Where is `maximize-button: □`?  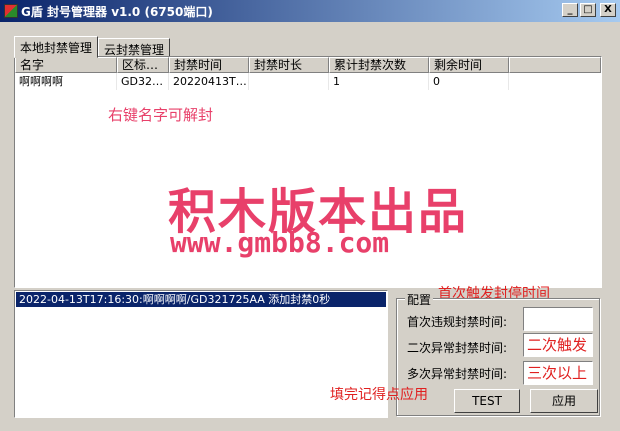 maximize-button: □ is located at coordinates (588, 10).